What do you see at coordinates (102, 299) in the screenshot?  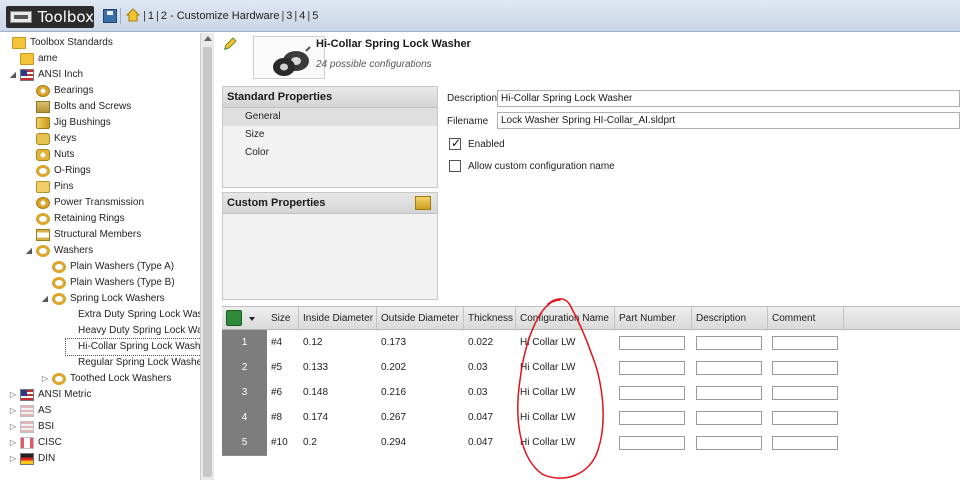 I see `tree-item-spring-lock-washers: ◢ Spring Lock Washers` at bounding box center [102, 299].